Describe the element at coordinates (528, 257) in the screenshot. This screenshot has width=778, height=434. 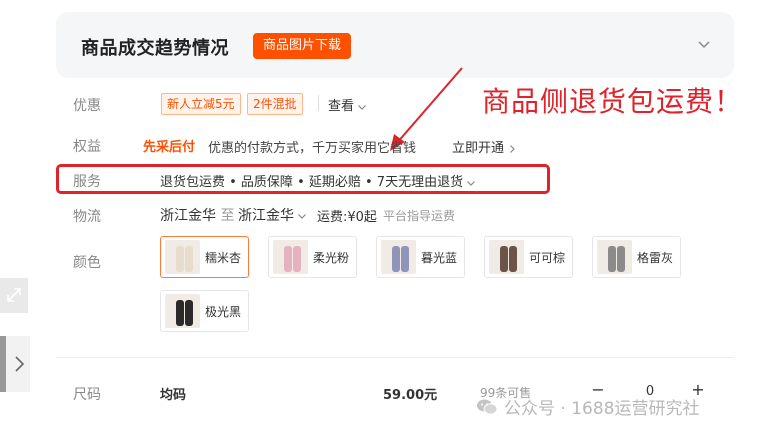
I see `color-option-brown: 可可棕` at that location.